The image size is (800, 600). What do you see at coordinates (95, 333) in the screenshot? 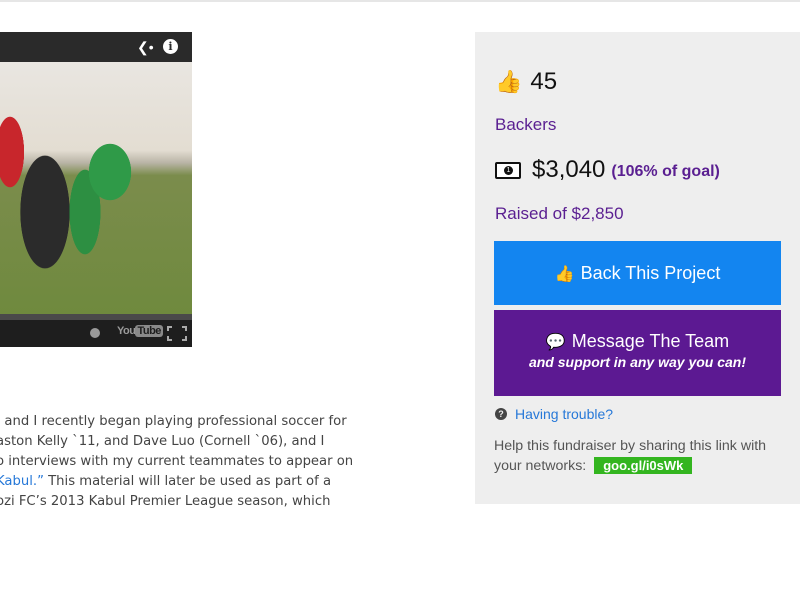
I see `clock-icon` at bounding box center [95, 333].